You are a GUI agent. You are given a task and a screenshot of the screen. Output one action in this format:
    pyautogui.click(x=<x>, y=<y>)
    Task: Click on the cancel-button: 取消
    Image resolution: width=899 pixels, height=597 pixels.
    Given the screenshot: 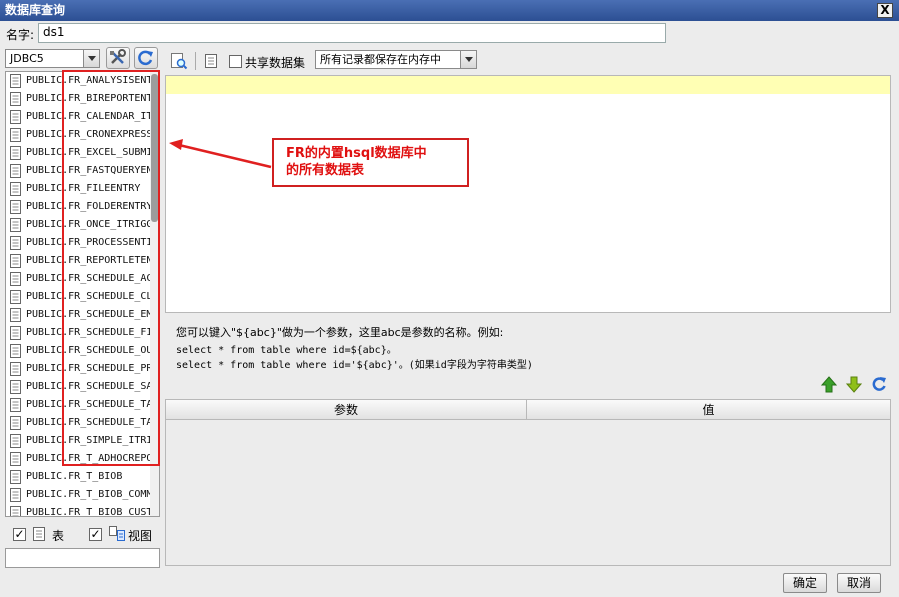 What is the action you would take?
    pyautogui.click(x=859, y=583)
    